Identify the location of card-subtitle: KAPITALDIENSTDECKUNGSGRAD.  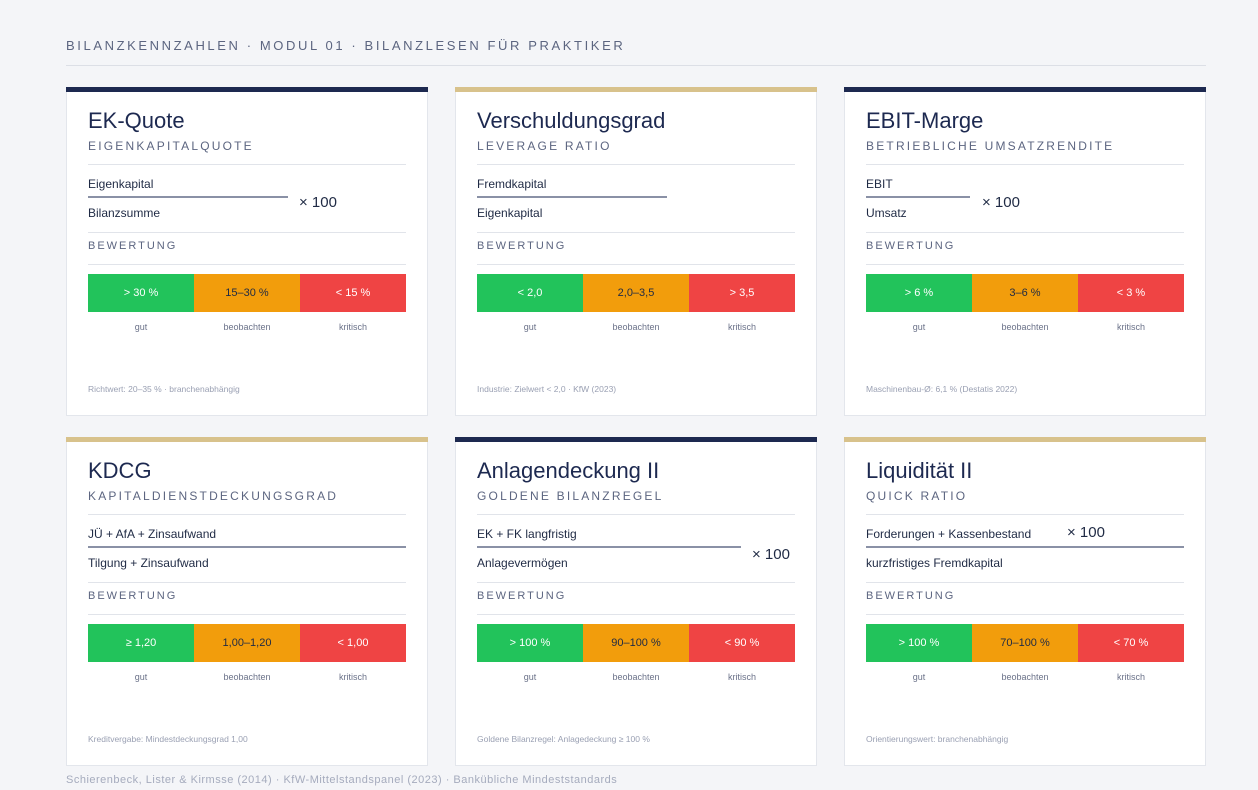
(213, 496).